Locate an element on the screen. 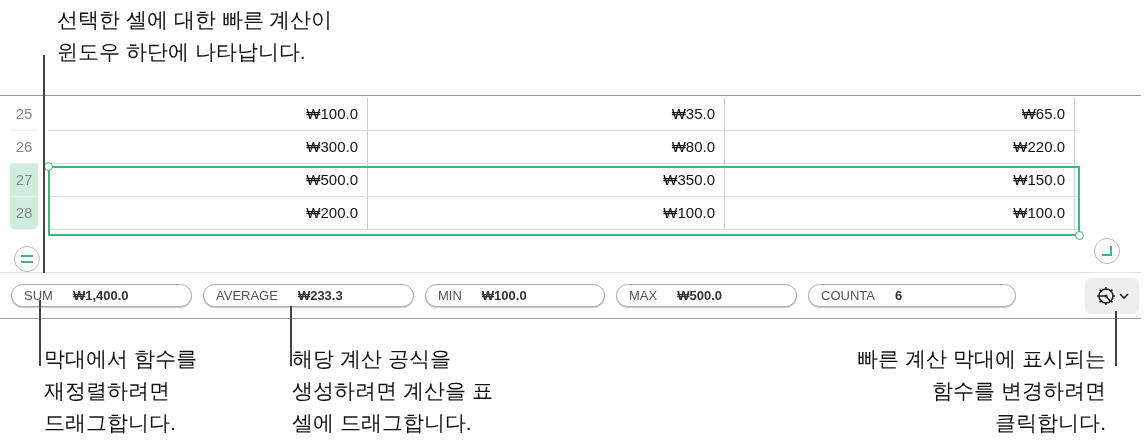  table-cell: ₩150.0 is located at coordinates (900, 180).